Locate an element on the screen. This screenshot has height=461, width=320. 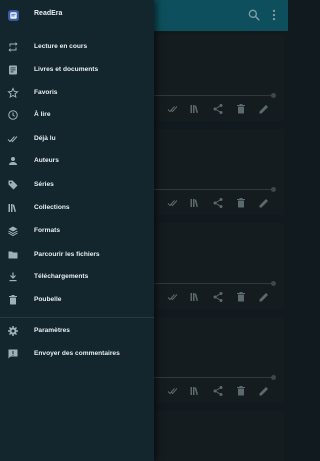
drawer-item-book: Livres et documents is located at coordinates (77, 70).